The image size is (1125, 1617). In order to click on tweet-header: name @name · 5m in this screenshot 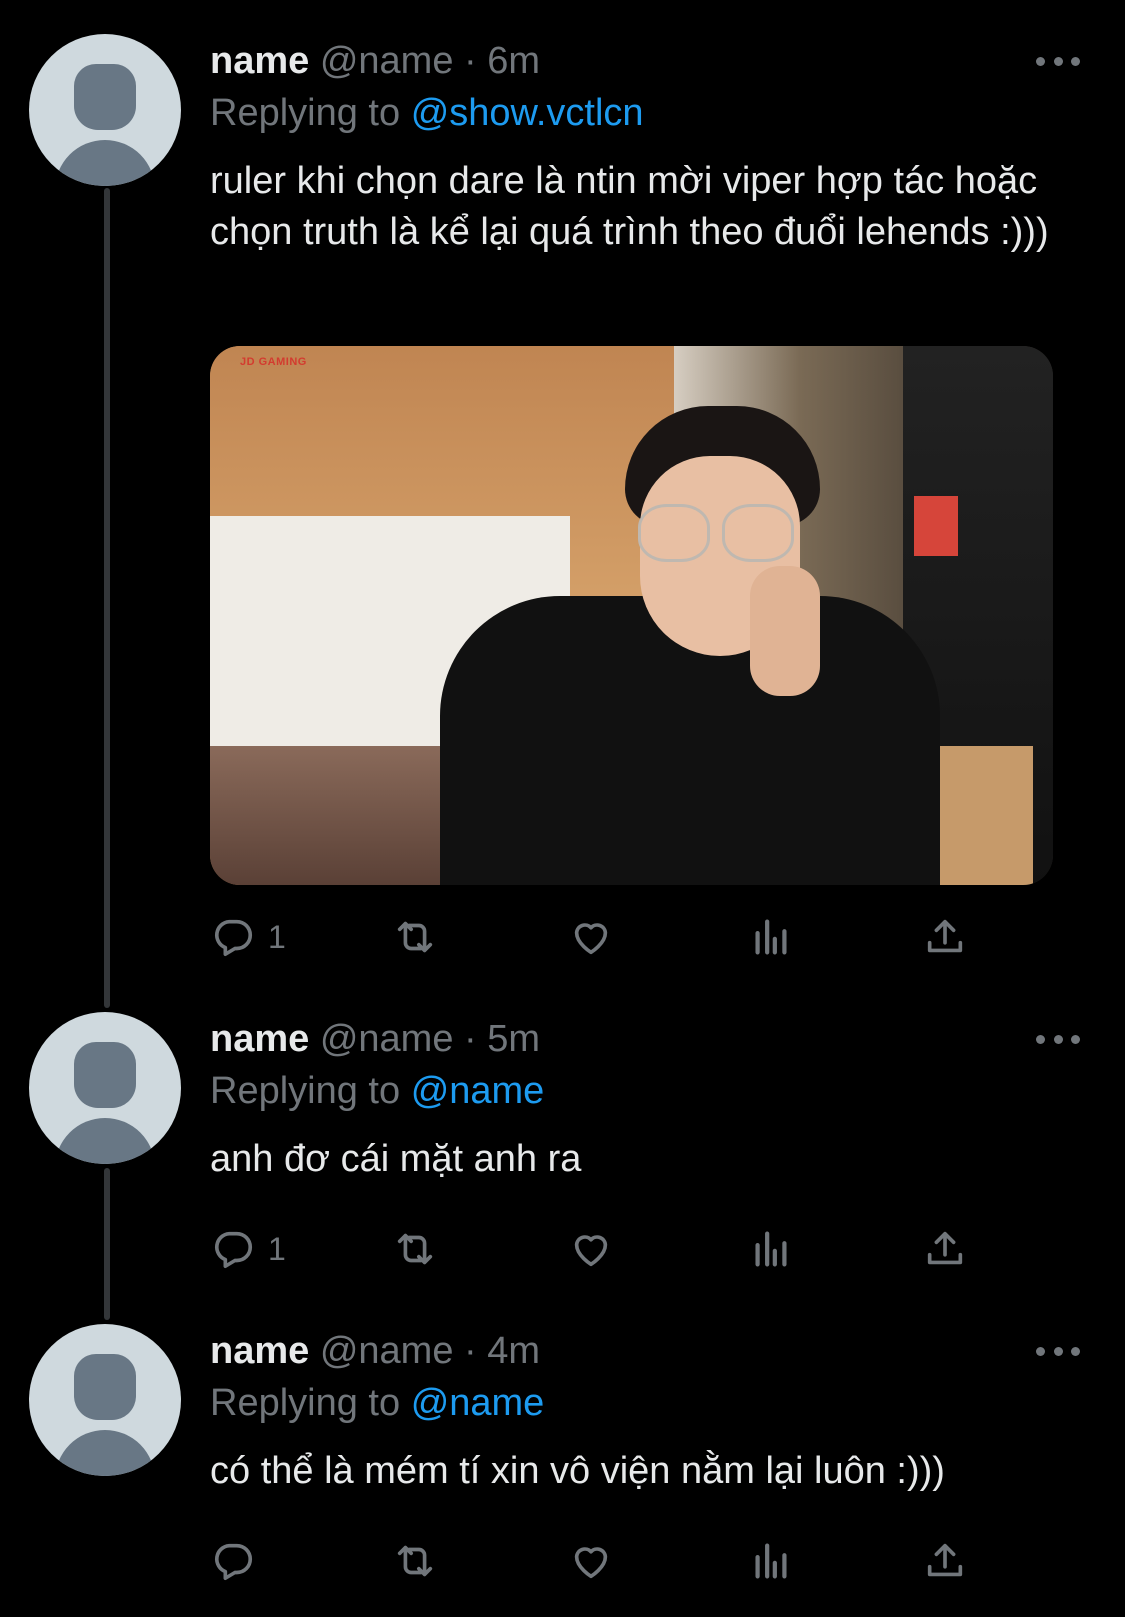, I will do `click(375, 1039)`.